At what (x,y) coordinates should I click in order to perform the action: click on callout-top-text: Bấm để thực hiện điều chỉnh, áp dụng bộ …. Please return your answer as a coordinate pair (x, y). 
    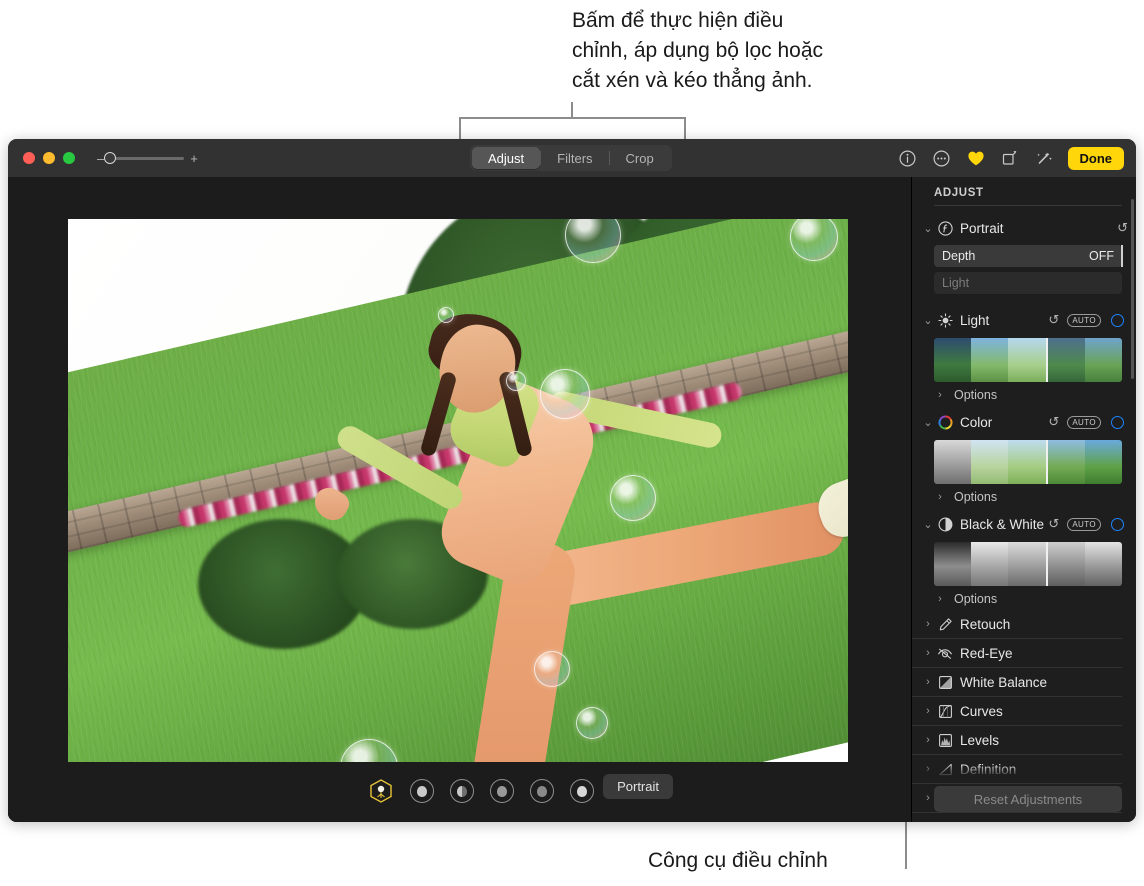
    Looking at the image, I should click on (698, 50).